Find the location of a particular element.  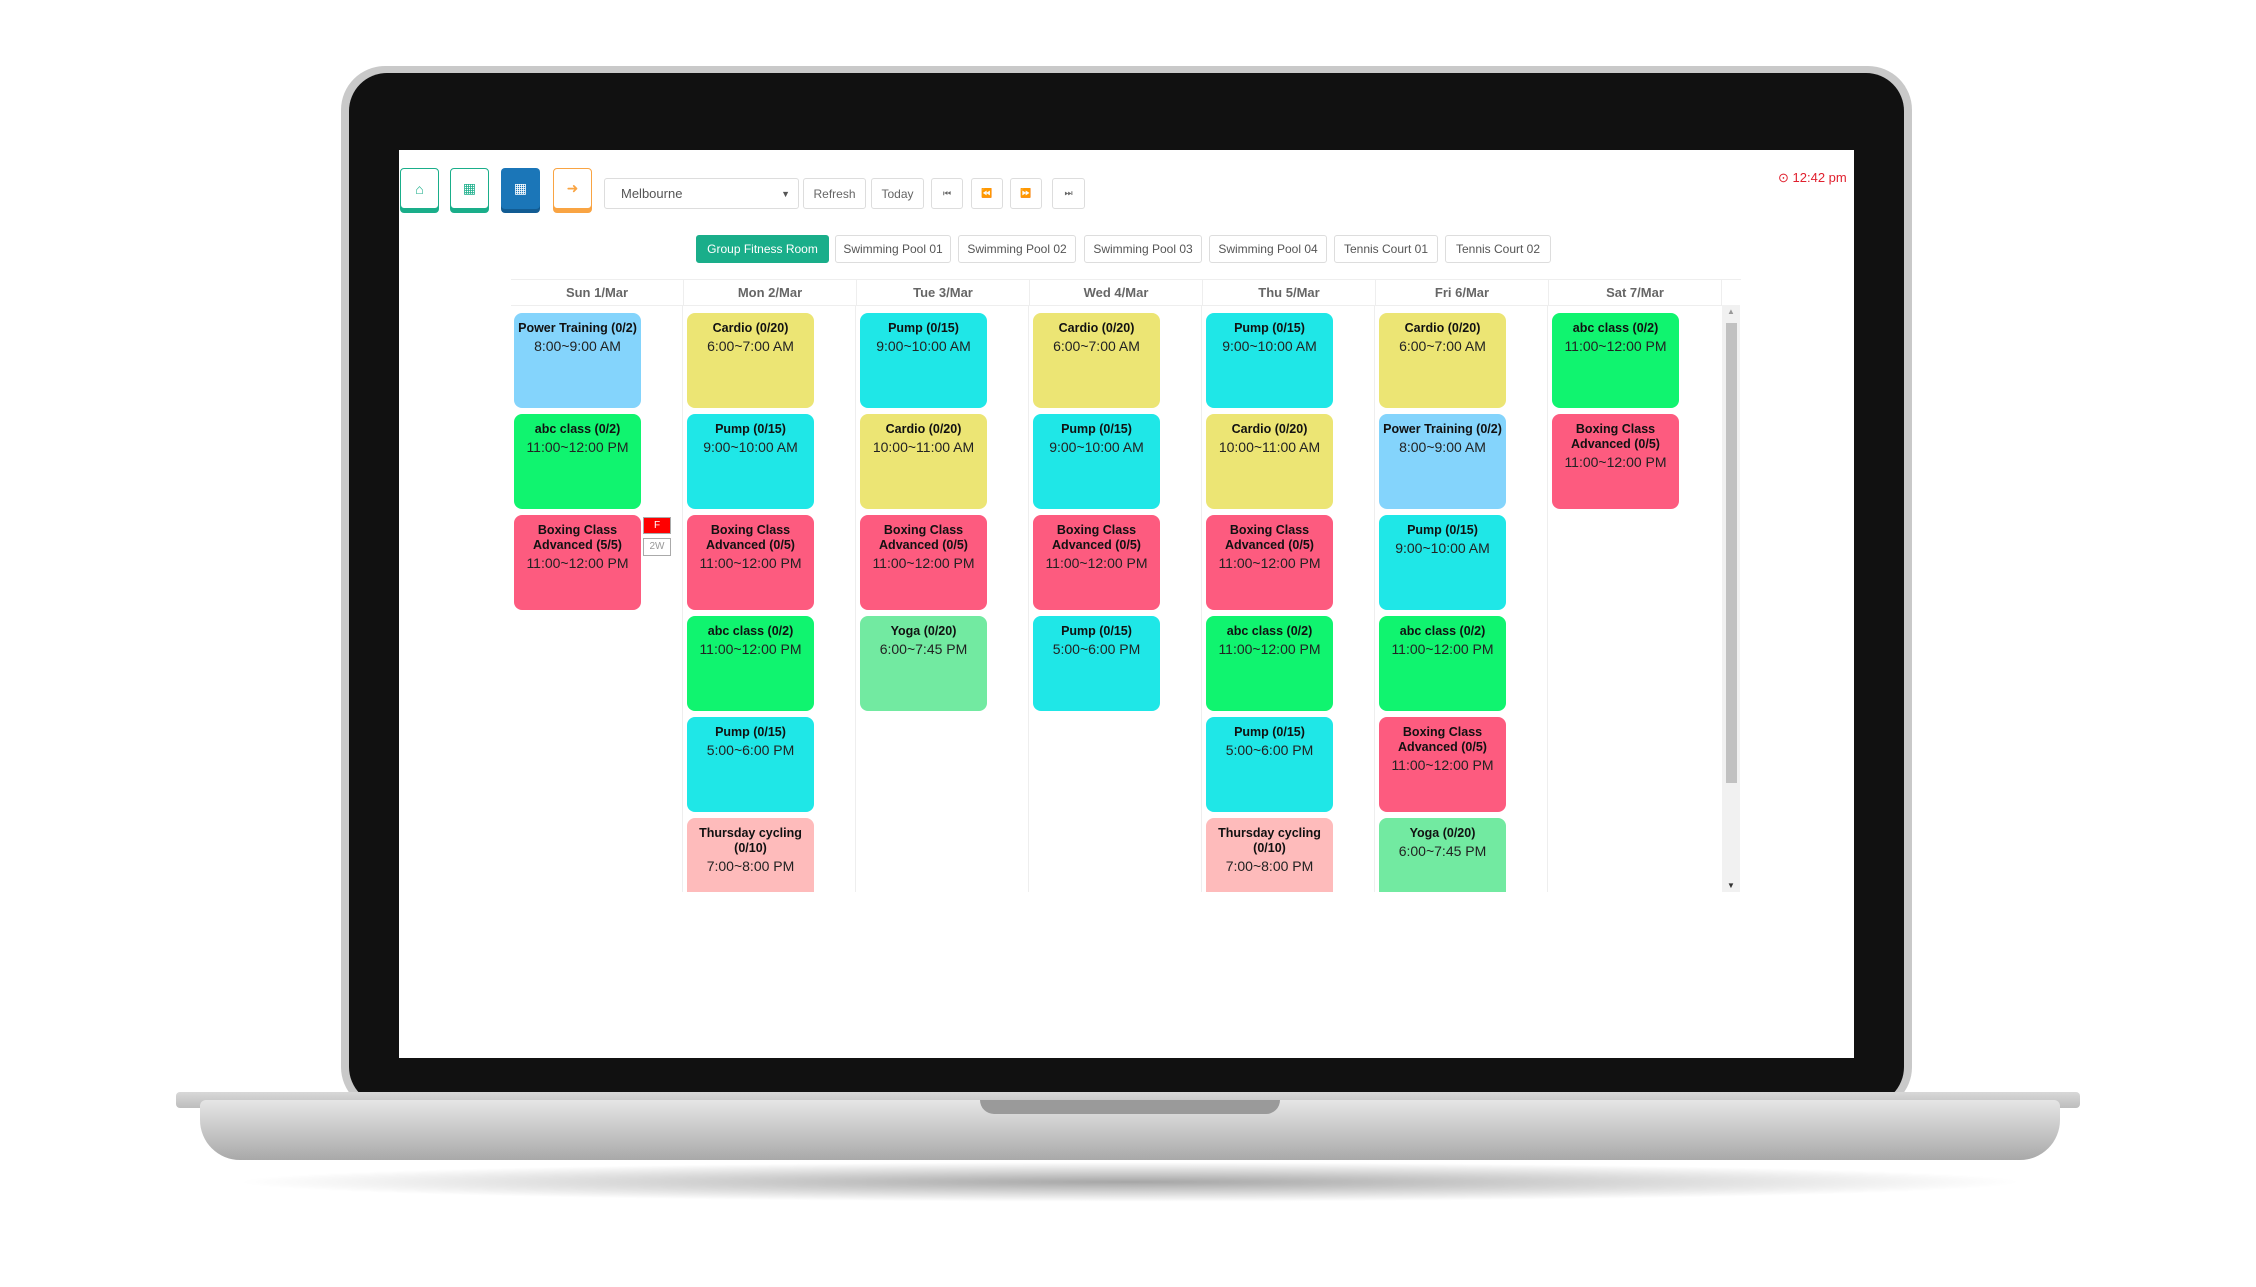

calendar-icon: ▦ is located at coordinates (469, 188).